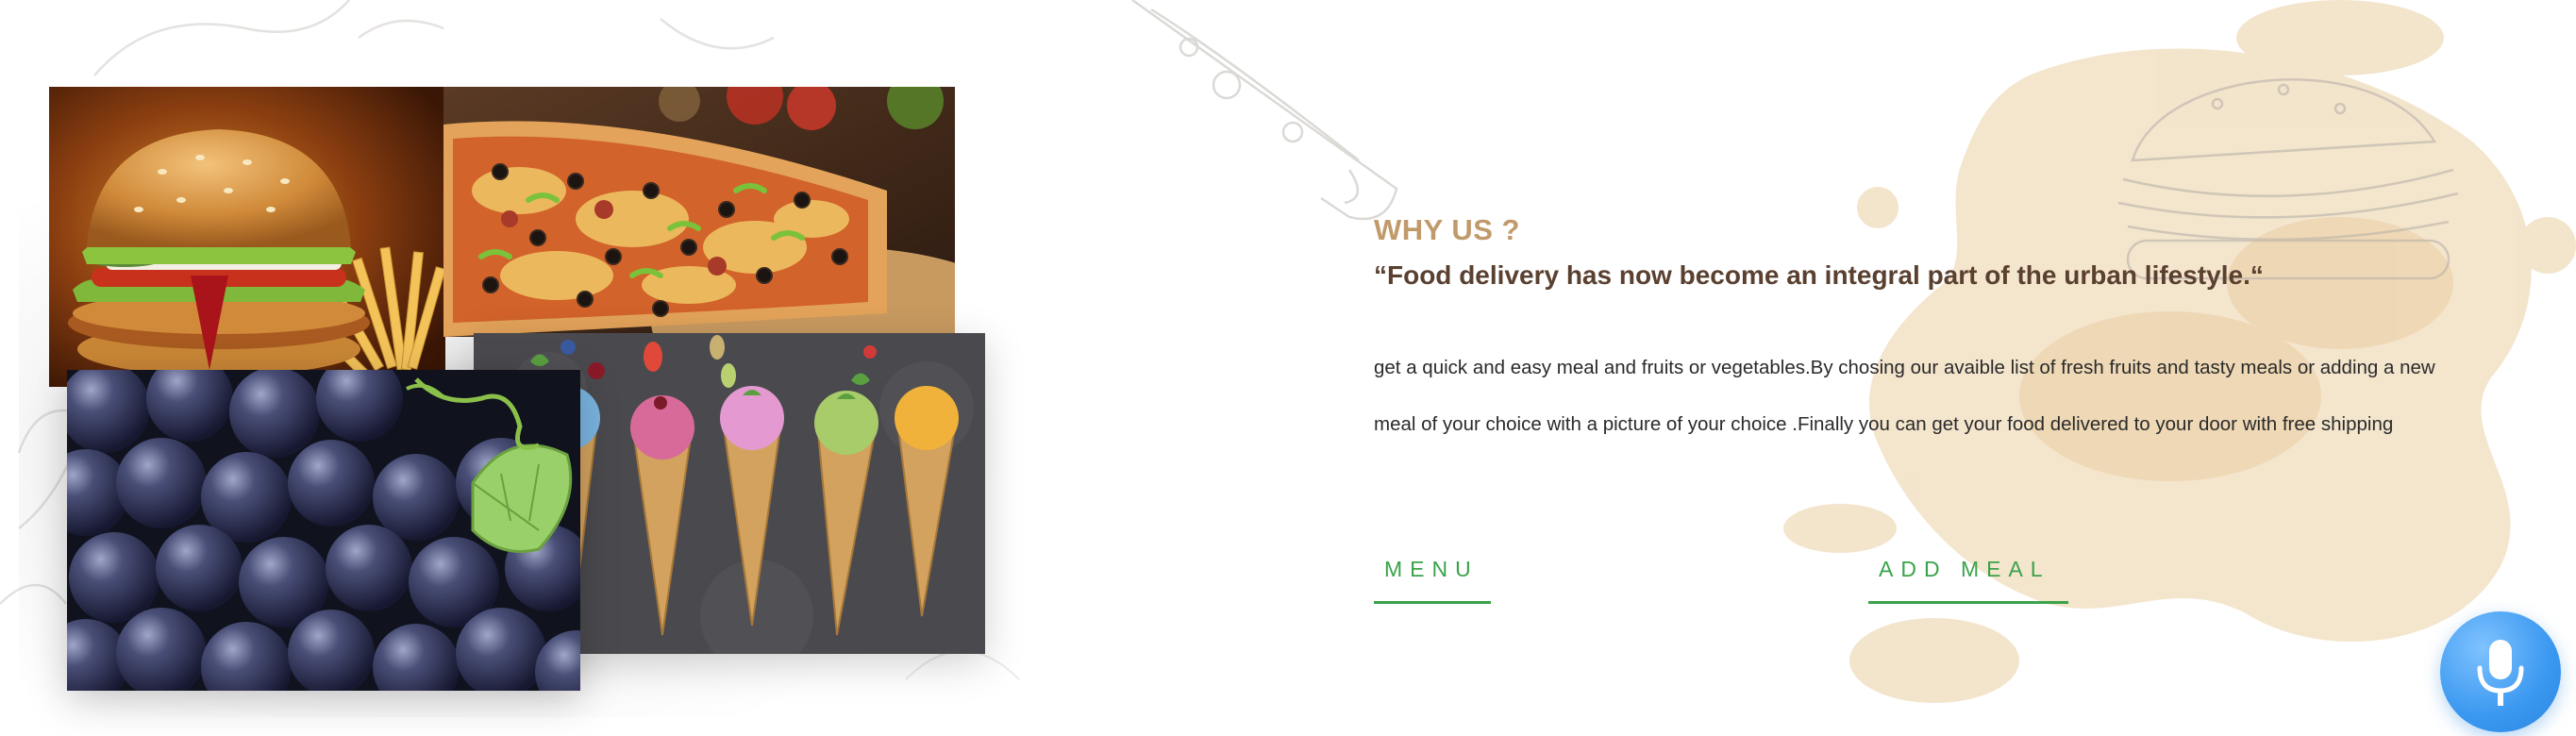  What do you see at coordinates (1447, 229) in the screenshot?
I see `section-eyebrow: WHY US ?` at bounding box center [1447, 229].